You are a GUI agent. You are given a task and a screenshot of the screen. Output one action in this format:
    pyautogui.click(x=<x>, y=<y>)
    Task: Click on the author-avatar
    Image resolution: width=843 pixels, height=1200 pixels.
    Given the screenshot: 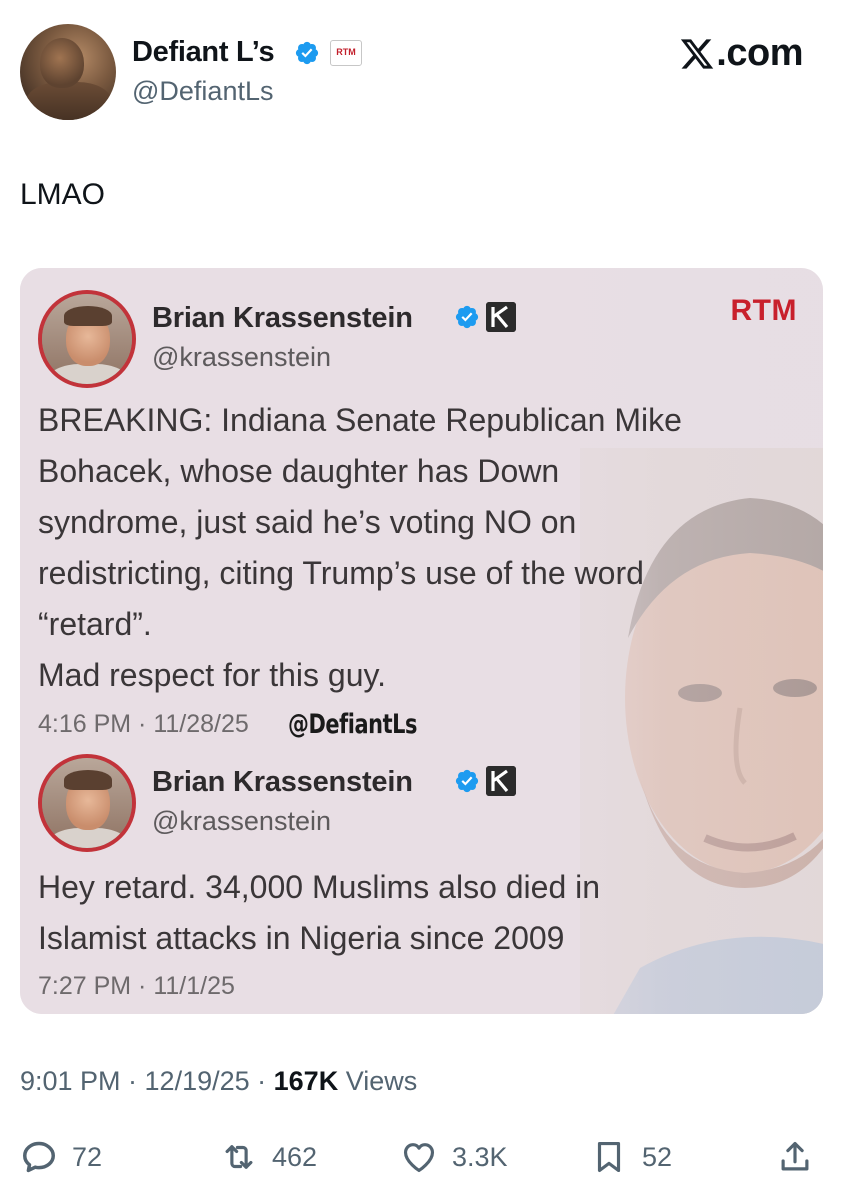 What is the action you would take?
    pyautogui.click(x=68, y=72)
    